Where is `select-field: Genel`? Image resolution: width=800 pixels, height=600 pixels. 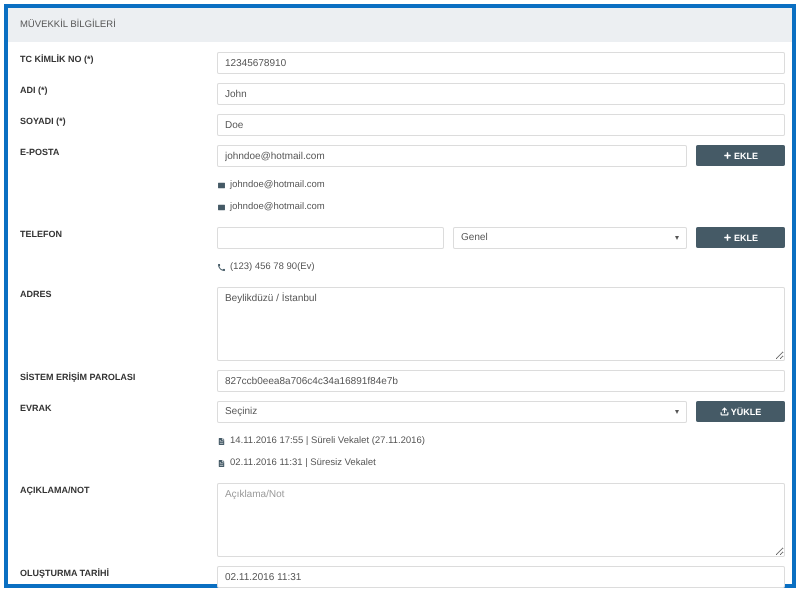
select-field: Genel is located at coordinates (570, 238).